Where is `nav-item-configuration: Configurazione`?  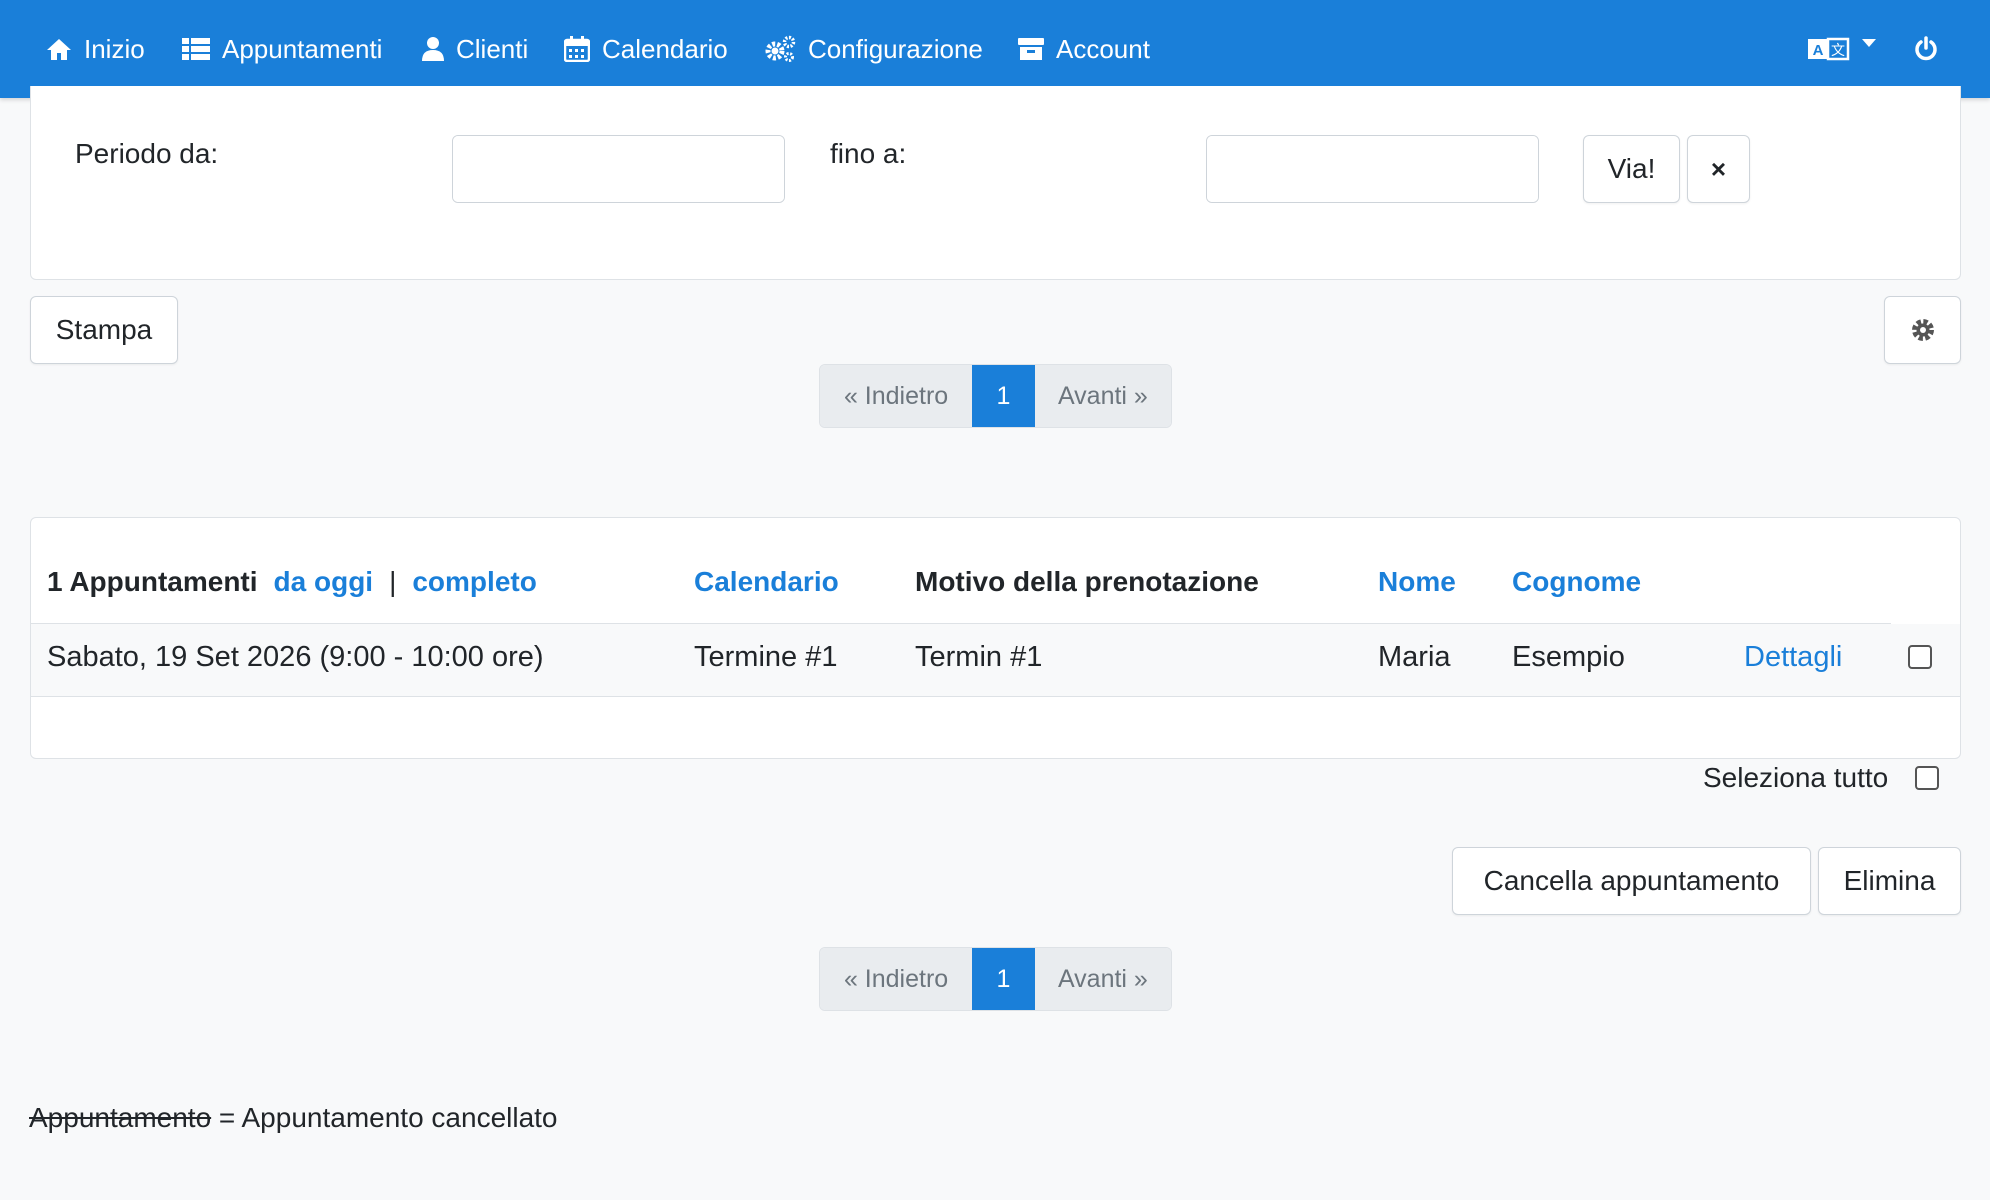 nav-item-configuration: Configurazione is located at coordinates (873, 49).